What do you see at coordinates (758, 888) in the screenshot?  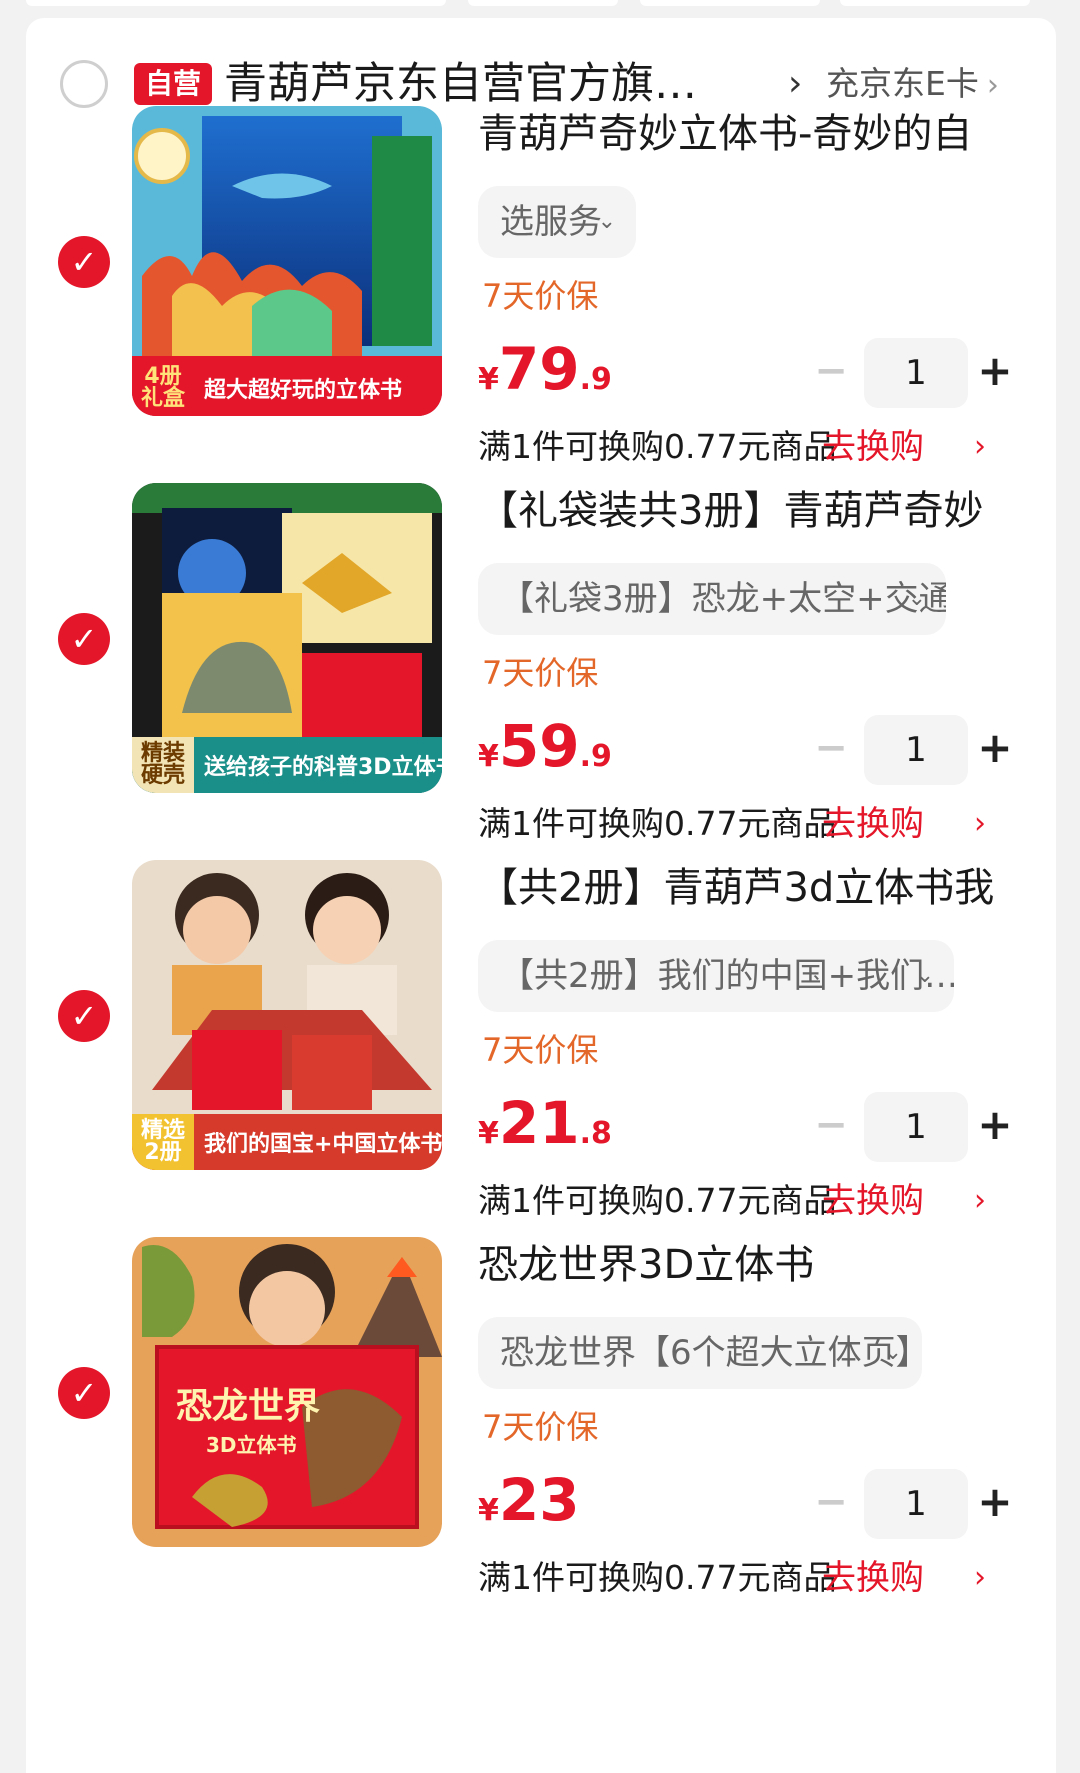 I see `product-title: 【共2册】青葫芦3d立体书我` at bounding box center [758, 888].